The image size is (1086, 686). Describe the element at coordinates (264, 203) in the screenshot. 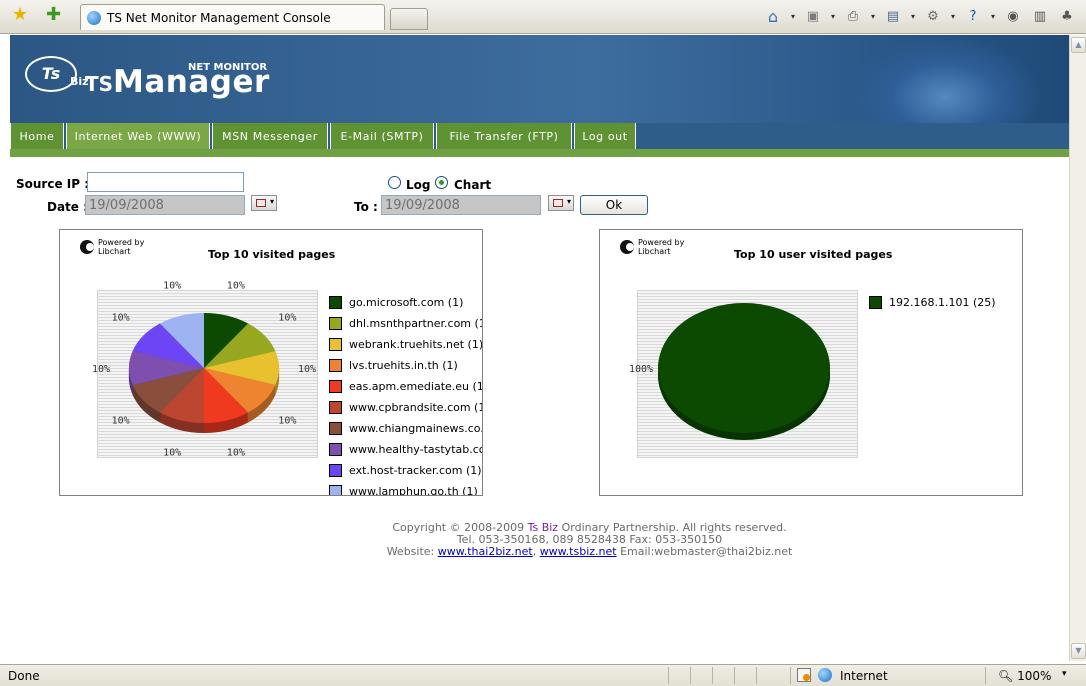

I see `date-from-calendar-button: ▾` at that location.